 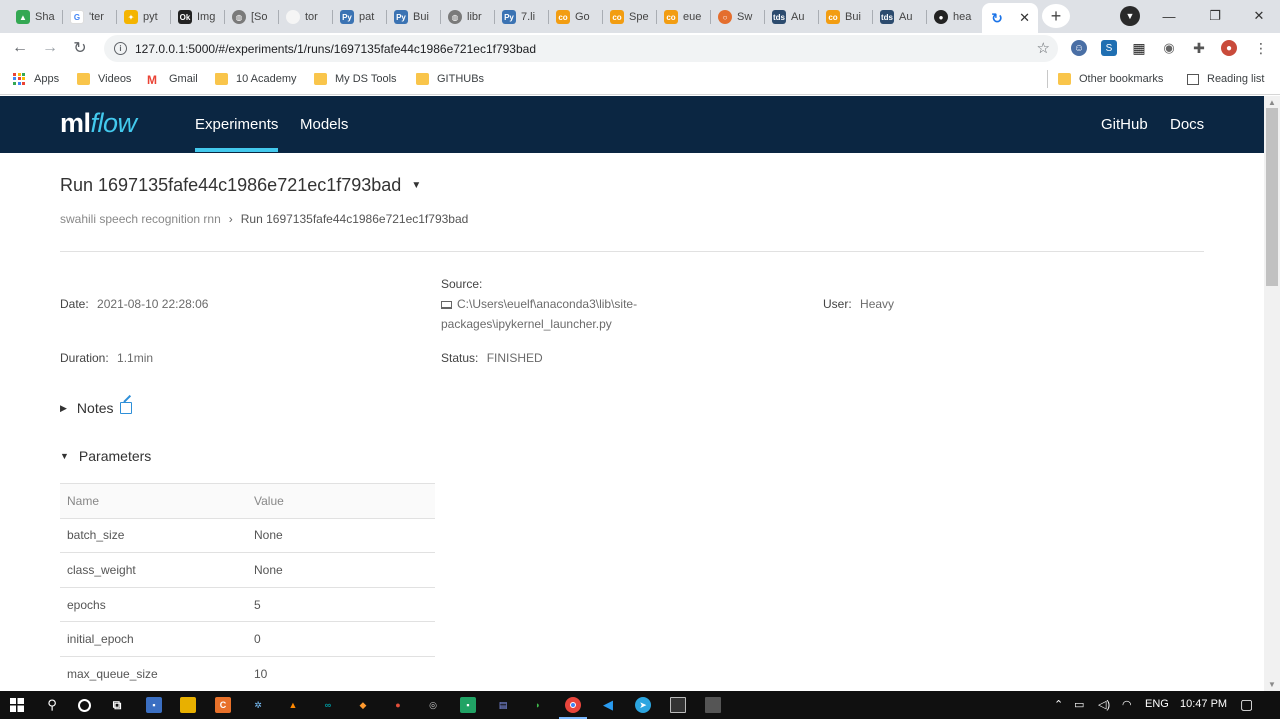 What do you see at coordinates (153, 501) in the screenshot?
I see `column-header-name: Name` at bounding box center [153, 501].